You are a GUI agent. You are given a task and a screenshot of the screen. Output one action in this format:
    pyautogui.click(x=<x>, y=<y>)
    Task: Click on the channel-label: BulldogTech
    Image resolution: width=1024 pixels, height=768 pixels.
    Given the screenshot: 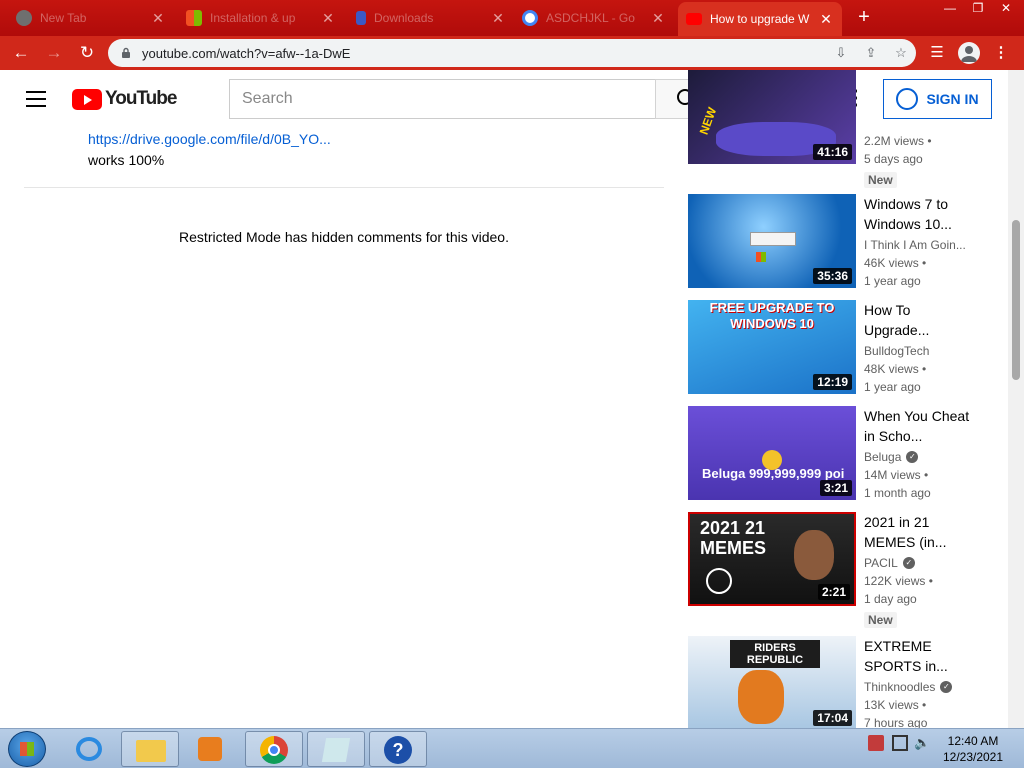 What is the action you would take?
    pyautogui.click(x=897, y=351)
    